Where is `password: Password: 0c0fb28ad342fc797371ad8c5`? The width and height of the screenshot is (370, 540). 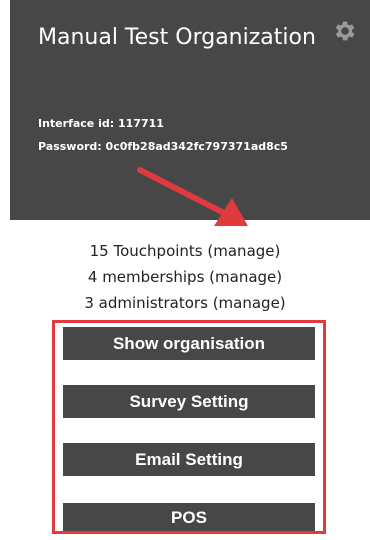
password: Password: 0c0fb28ad342fc797371ad8c5 is located at coordinates (163, 146).